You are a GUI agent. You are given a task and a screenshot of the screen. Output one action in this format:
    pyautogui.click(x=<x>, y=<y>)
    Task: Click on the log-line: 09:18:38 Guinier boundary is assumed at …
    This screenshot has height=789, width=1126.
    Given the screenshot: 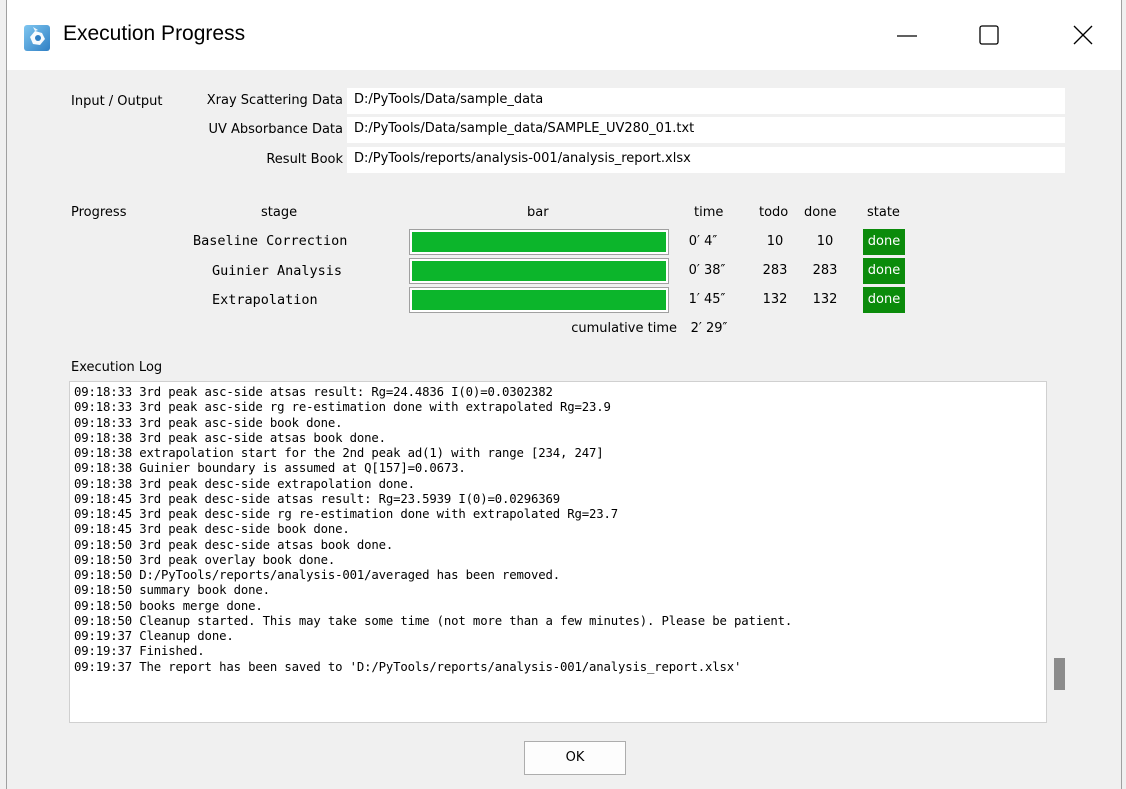 What is the action you would take?
    pyautogui.click(x=270, y=468)
    